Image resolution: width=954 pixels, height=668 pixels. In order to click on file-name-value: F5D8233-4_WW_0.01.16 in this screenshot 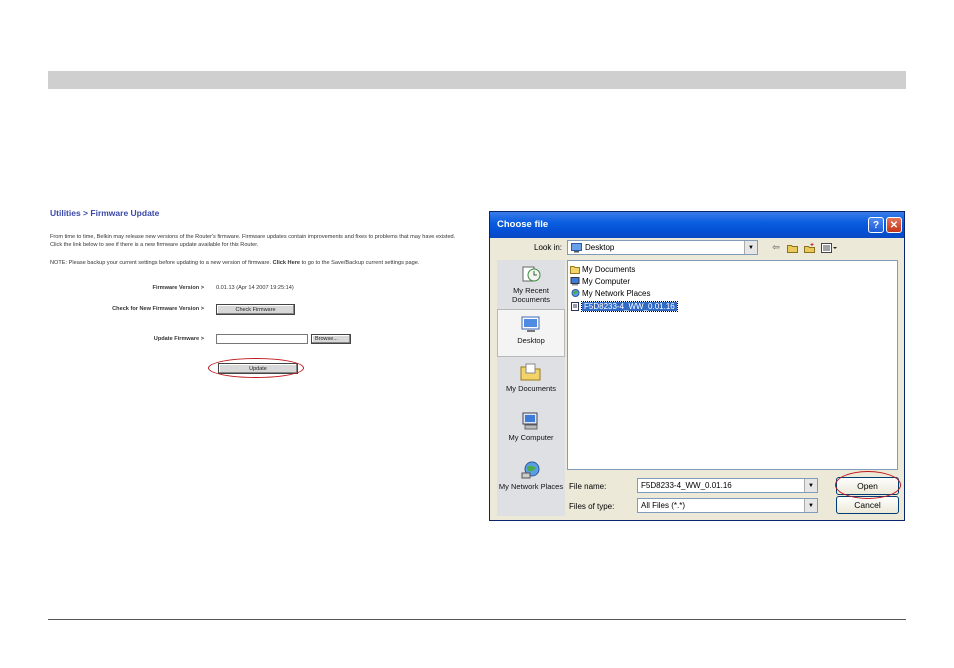, I will do `click(686, 485)`.